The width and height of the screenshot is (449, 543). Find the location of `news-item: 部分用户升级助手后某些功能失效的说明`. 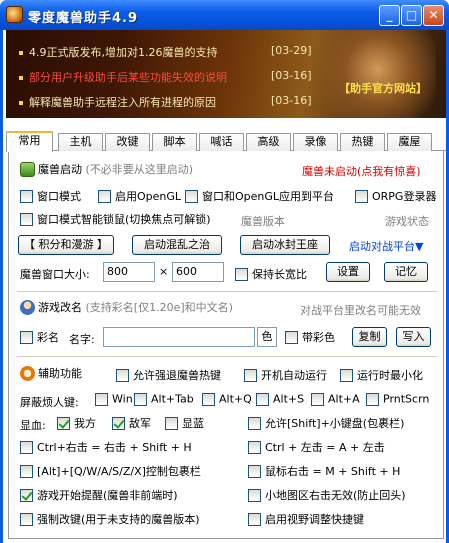

news-item: 部分用户升级助手后某些功能失效的说明 is located at coordinates (123, 77).